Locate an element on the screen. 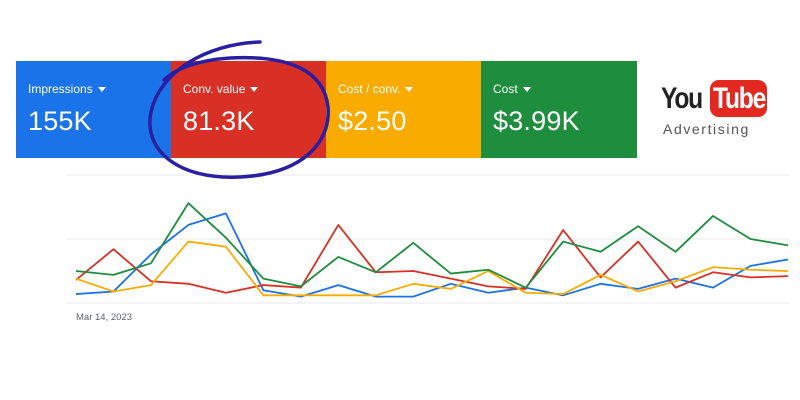 The height and width of the screenshot is (400, 800). metric-label-row: Cost / conv. is located at coordinates (376, 89).